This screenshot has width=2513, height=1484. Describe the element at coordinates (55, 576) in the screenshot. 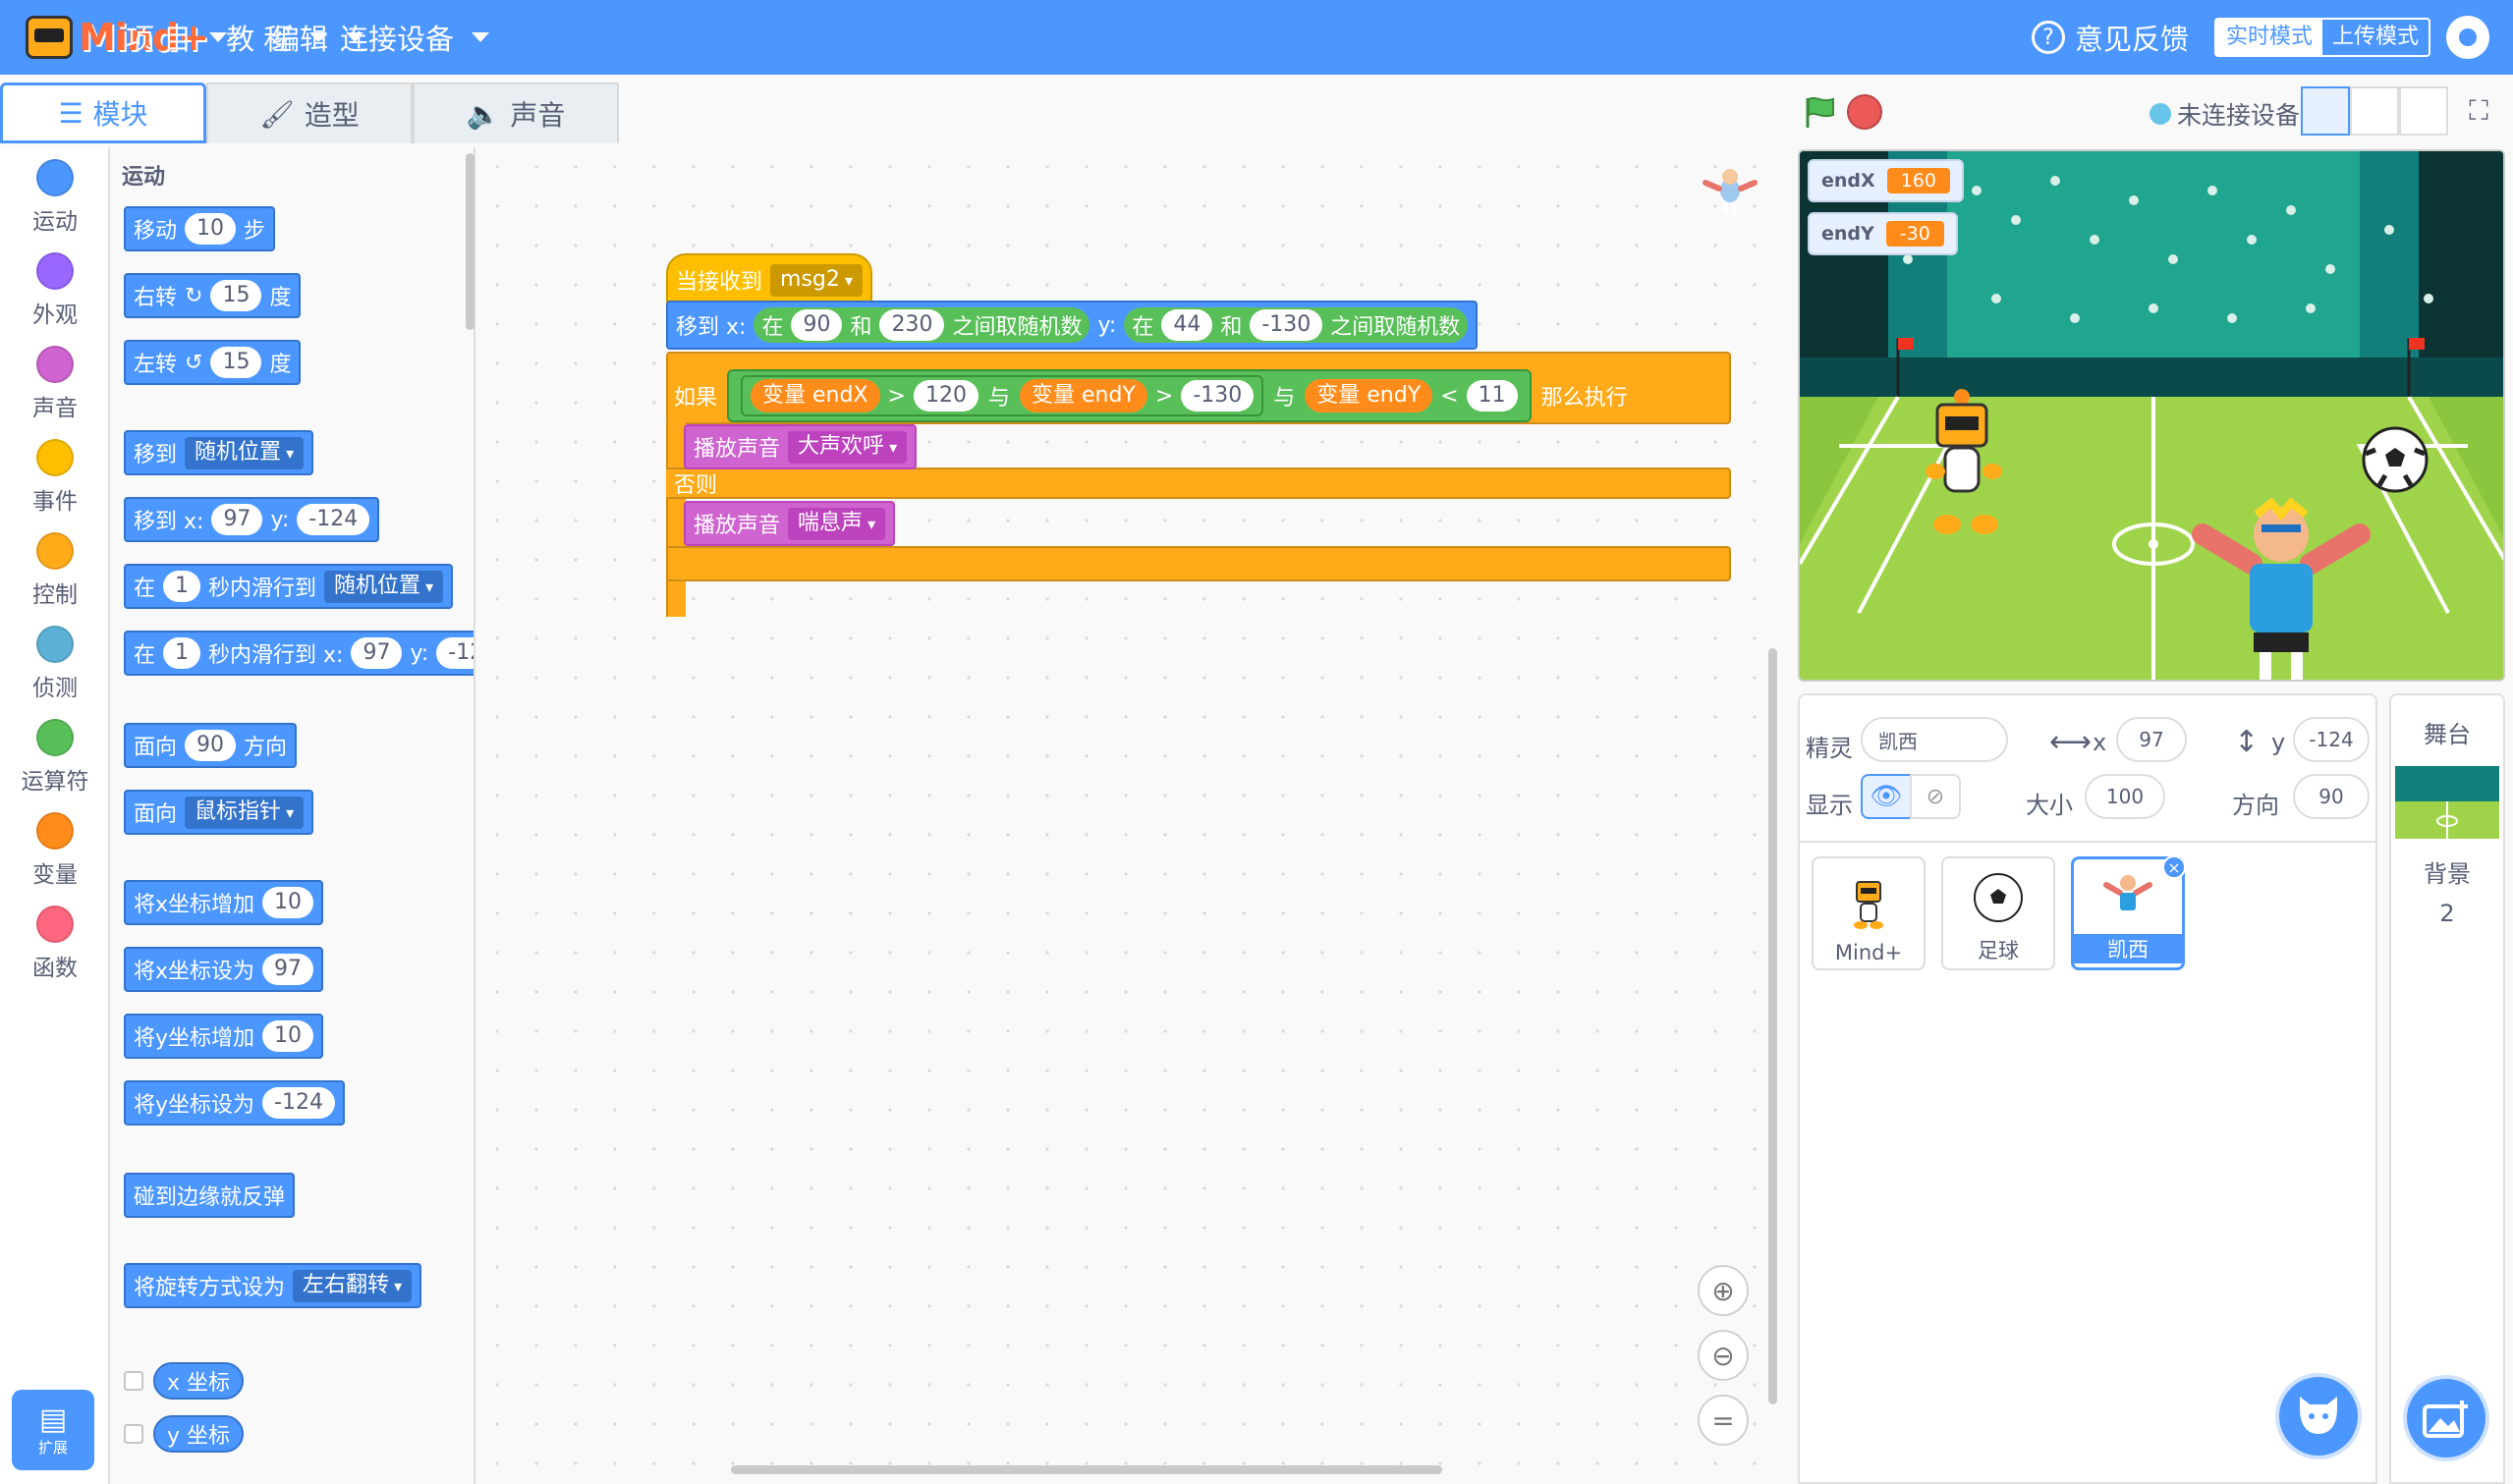

I see `category-control: 控制` at that location.